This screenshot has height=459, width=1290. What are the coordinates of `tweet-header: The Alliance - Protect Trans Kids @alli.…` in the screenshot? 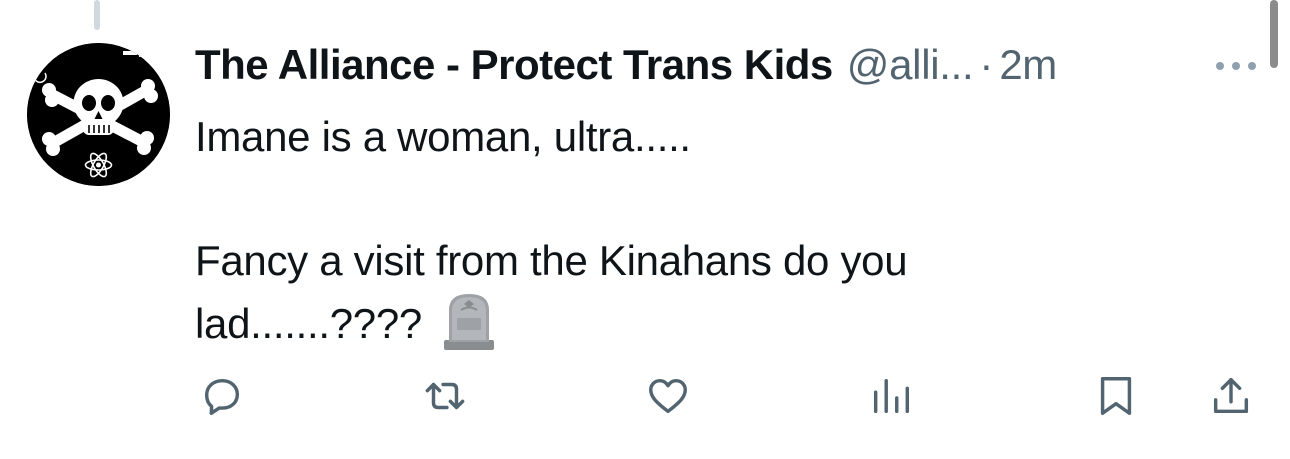 It's located at (626, 65).